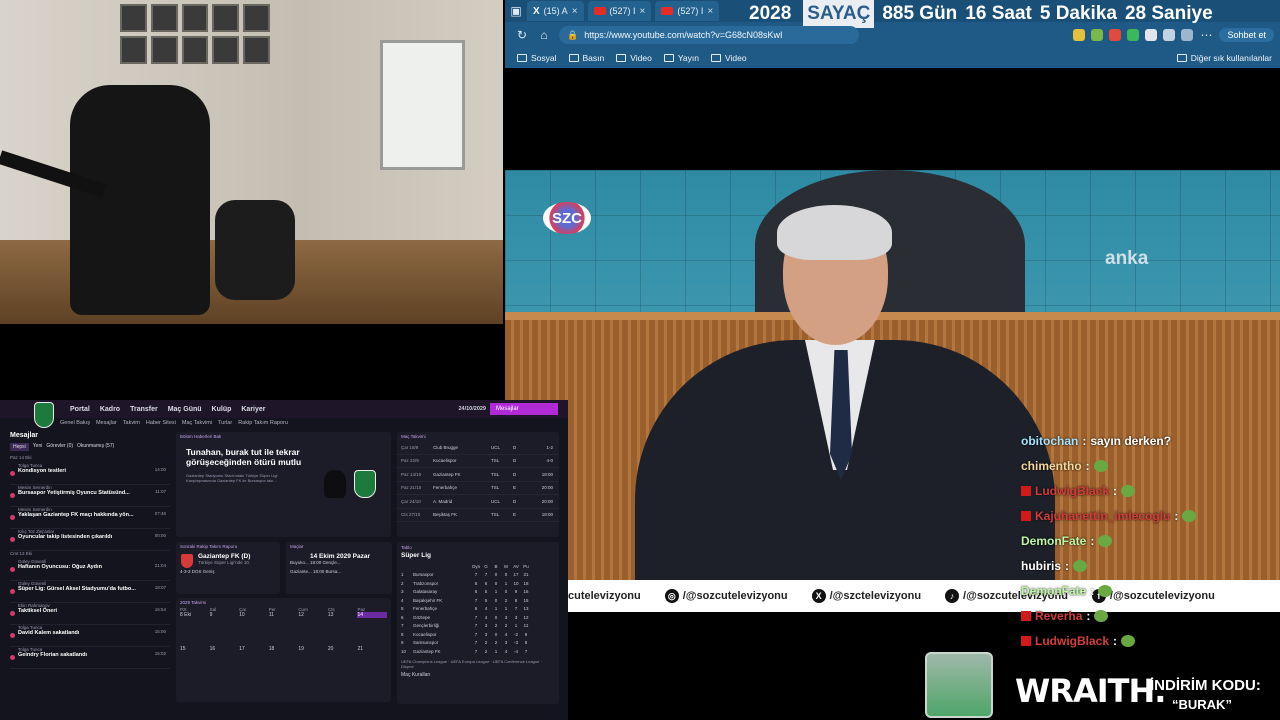 This screenshot has width=1280, height=720. I want to click on fm-subnav-item: Rakip Takım Raporu, so click(263, 423).